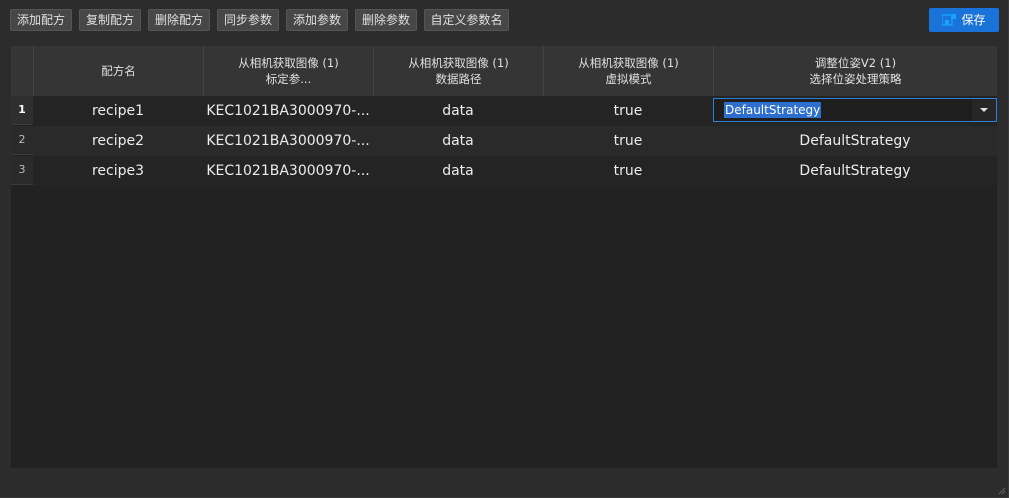 The image size is (1009, 498). What do you see at coordinates (855, 71) in the screenshot?
I see `column-header-pose-strategy: 调整位姿V2 (1) 选择位姿处理策略` at bounding box center [855, 71].